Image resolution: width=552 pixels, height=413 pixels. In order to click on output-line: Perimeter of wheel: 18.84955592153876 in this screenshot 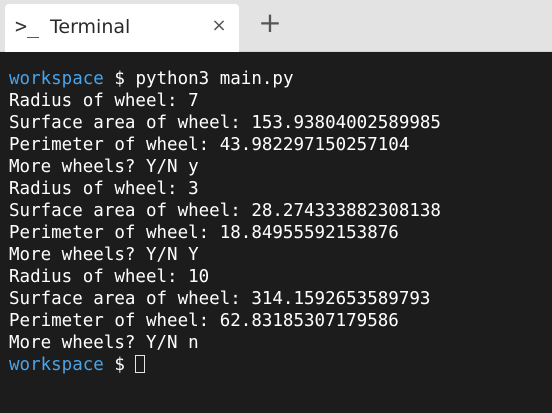, I will do `click(204, 233)`.